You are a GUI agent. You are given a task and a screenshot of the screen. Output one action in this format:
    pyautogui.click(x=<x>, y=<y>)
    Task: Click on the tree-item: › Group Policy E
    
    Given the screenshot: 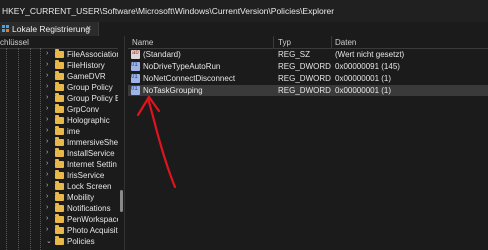 What is the action you would take?
    pyautogui.click(x=85, y=98)
    